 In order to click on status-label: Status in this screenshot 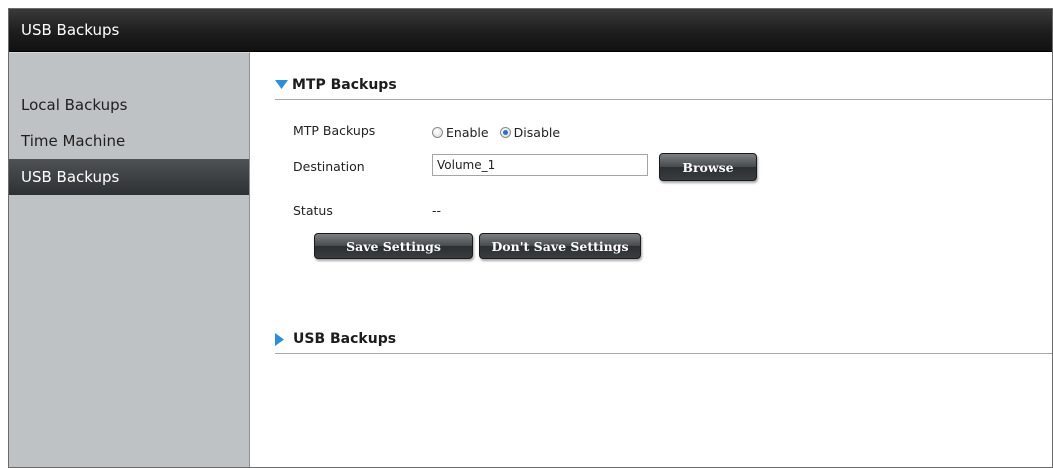, I will do `click(313, 210)`.